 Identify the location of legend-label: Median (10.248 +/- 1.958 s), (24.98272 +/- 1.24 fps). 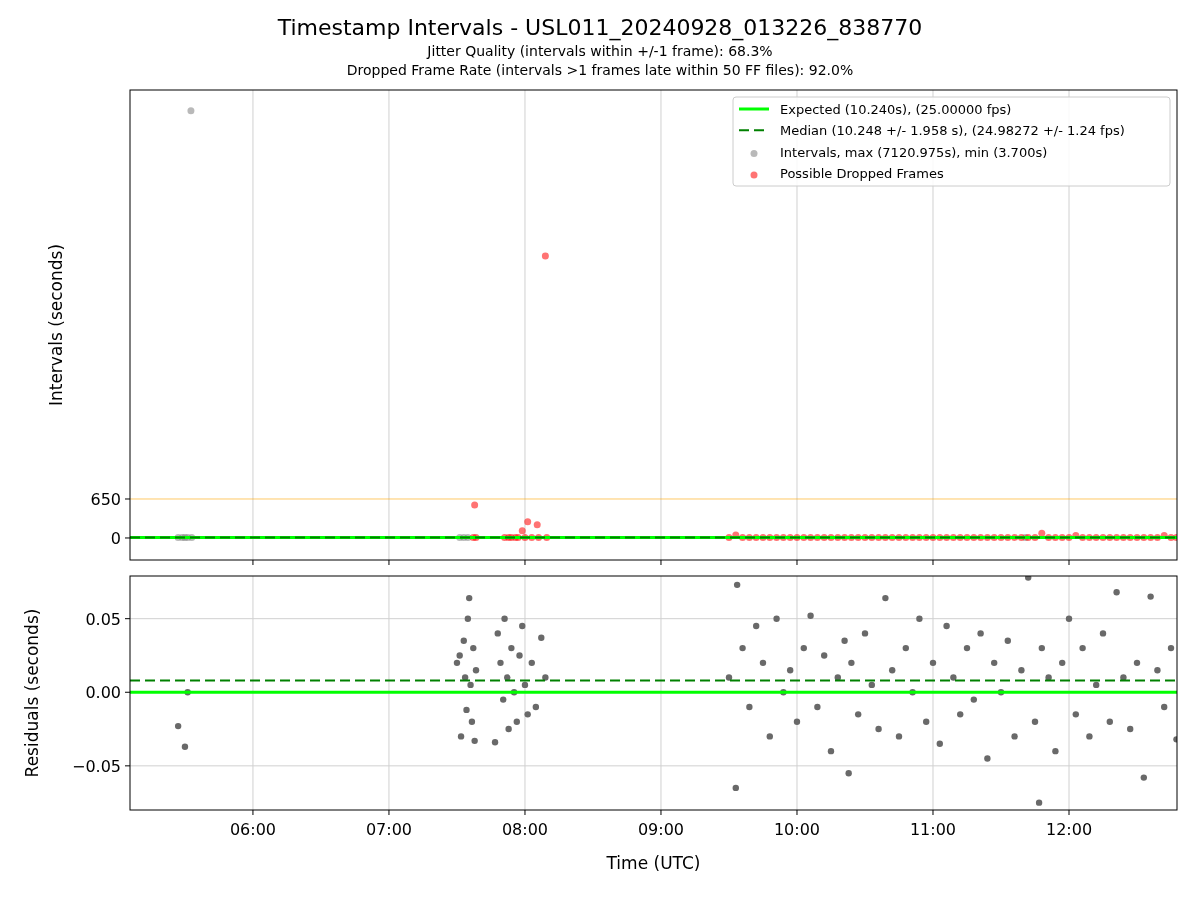
(952, 131).